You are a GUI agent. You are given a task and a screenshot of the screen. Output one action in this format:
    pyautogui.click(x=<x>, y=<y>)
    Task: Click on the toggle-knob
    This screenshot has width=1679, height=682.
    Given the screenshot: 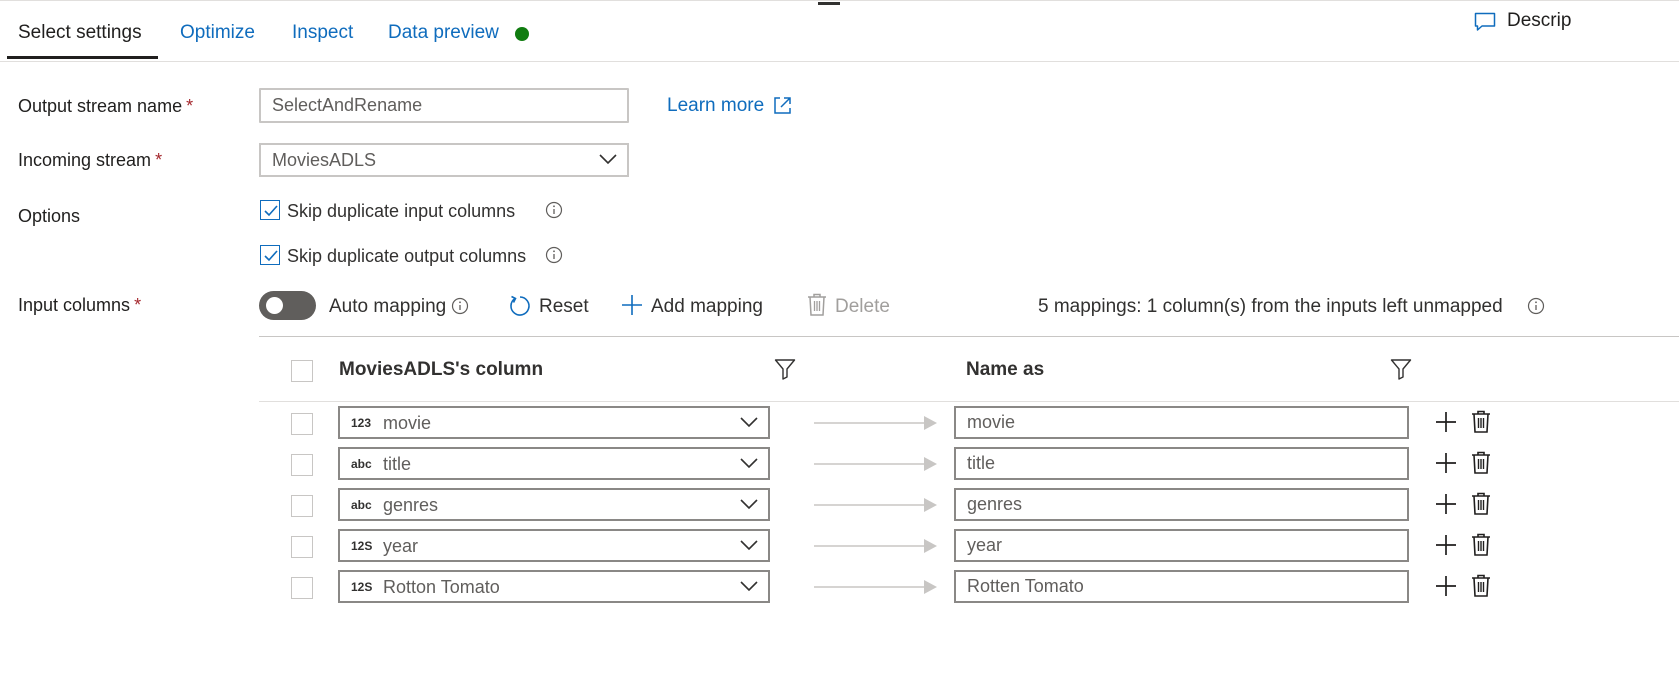 What is the action you would take?
    pyautogui.click(x=274, y=305)
    